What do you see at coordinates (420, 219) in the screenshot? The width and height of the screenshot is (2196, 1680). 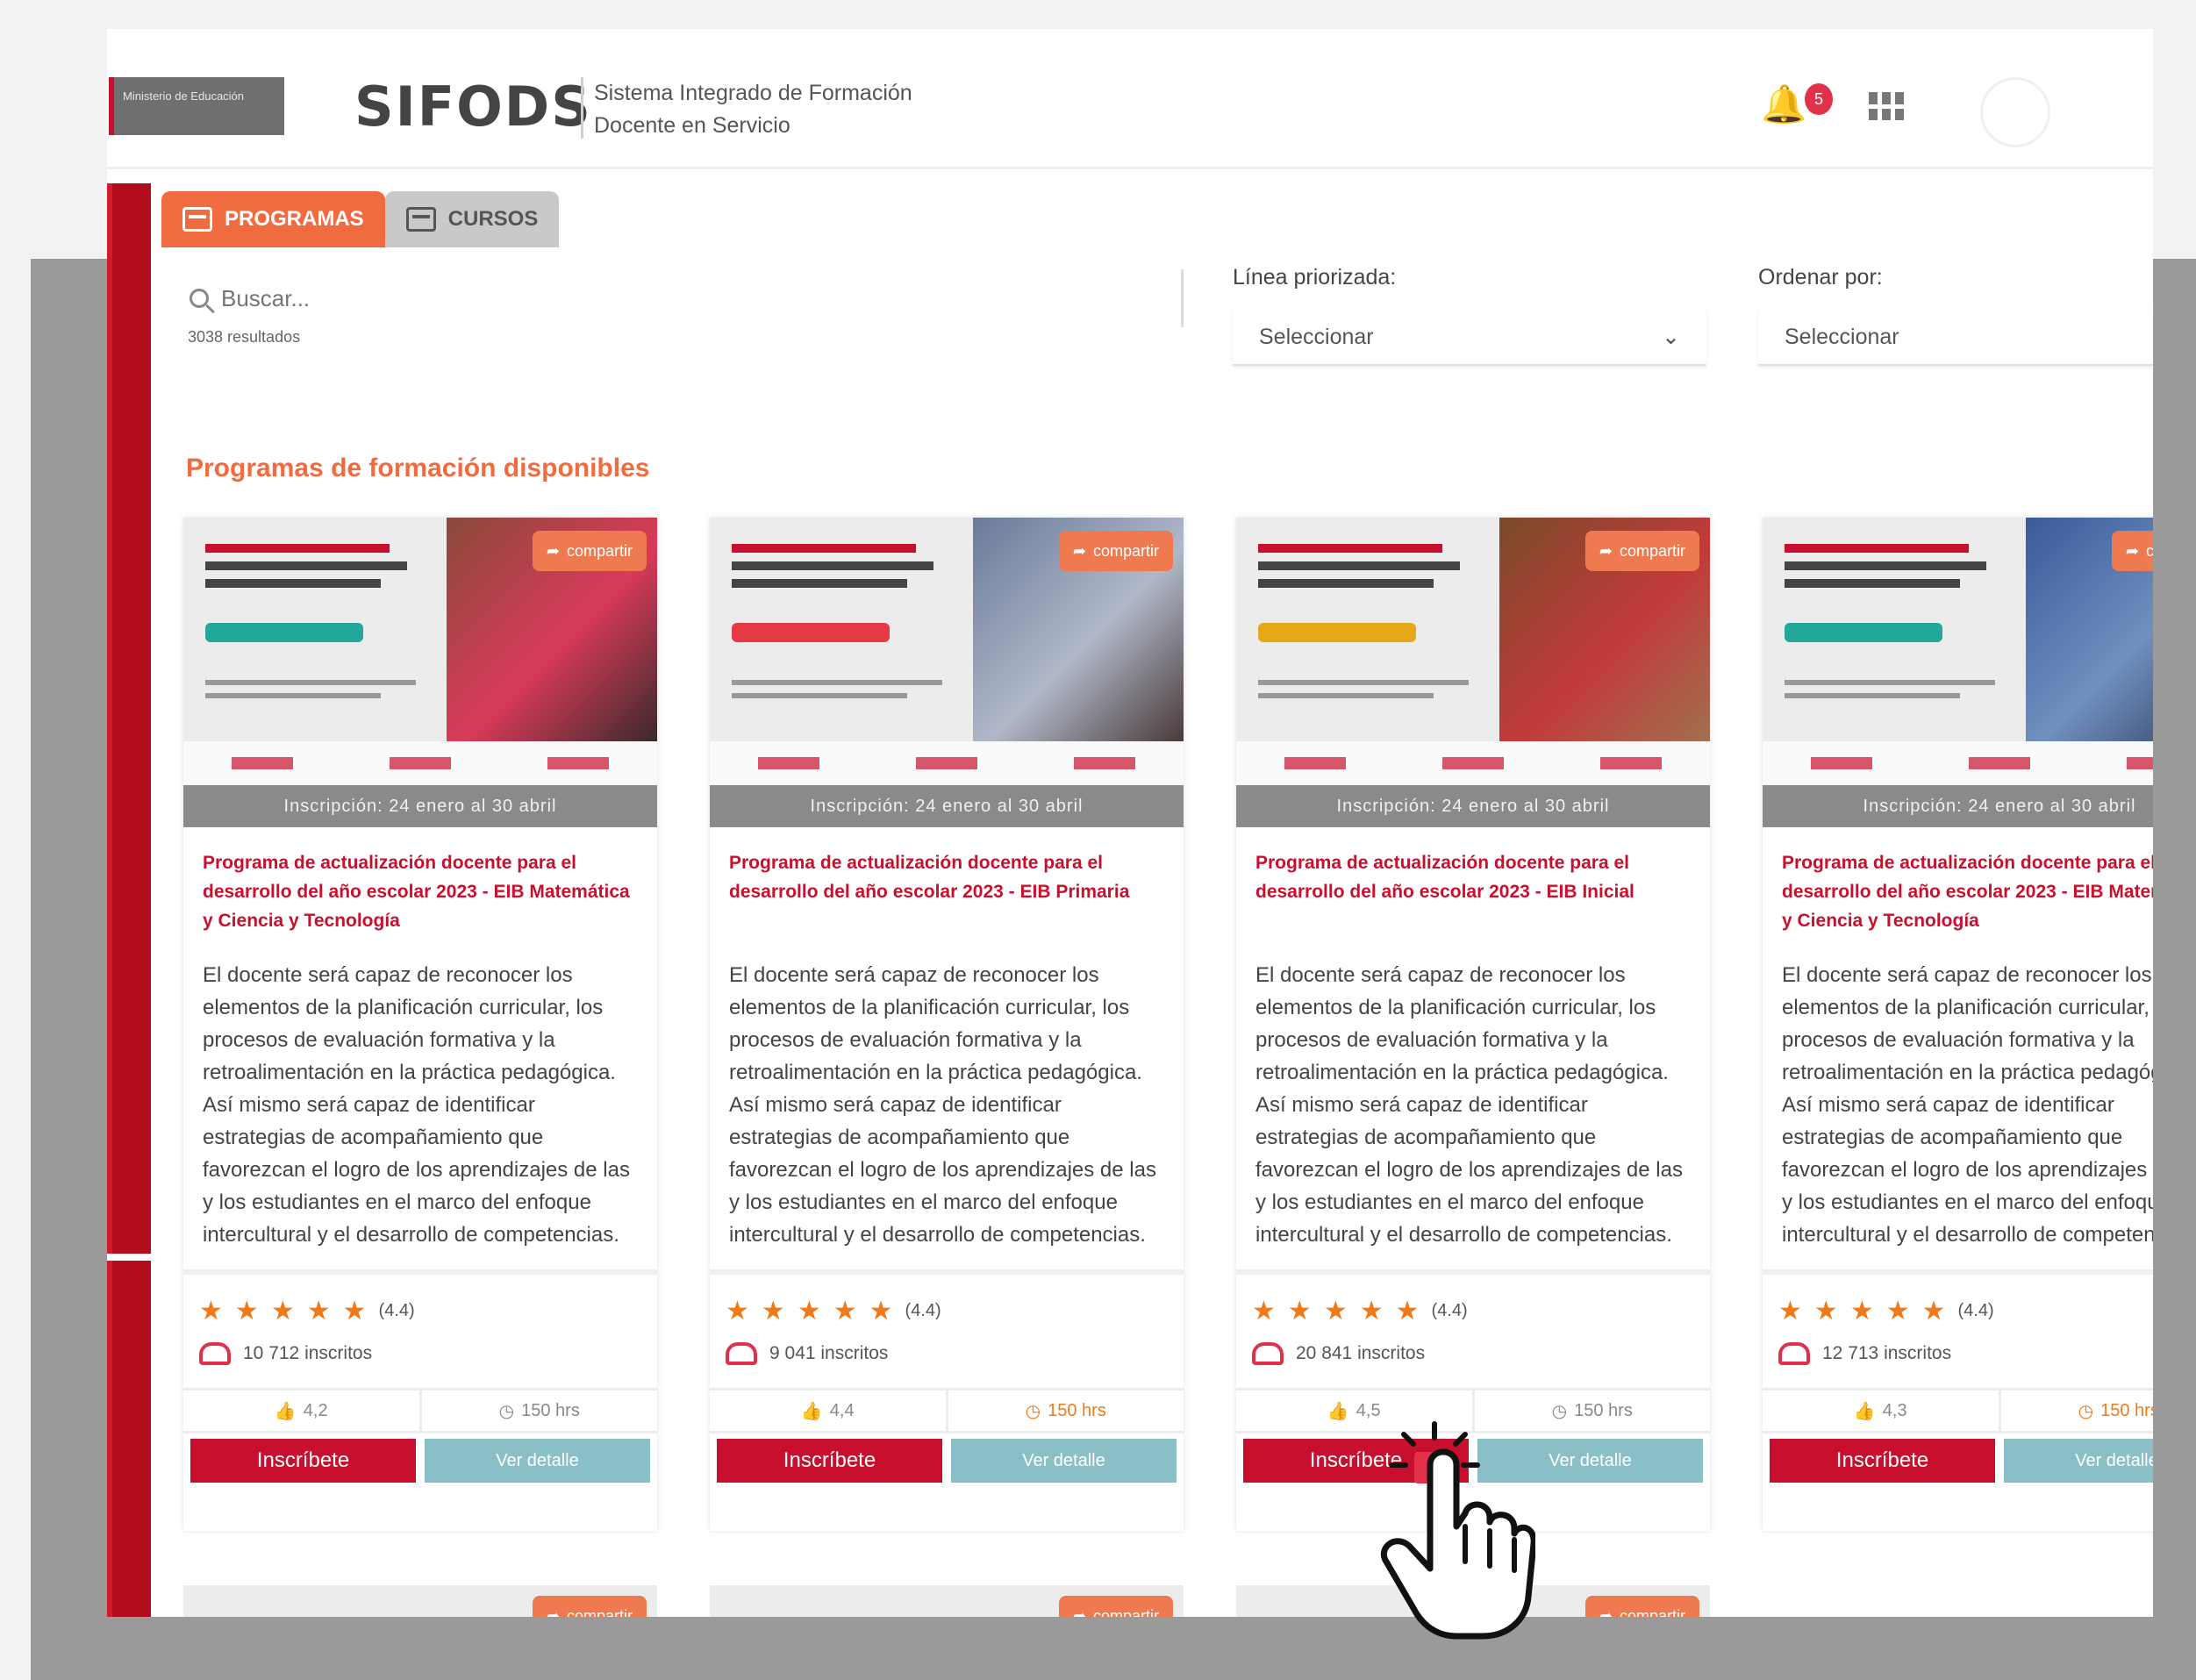 I see `courses-icon` at bounding box center [420, 219].